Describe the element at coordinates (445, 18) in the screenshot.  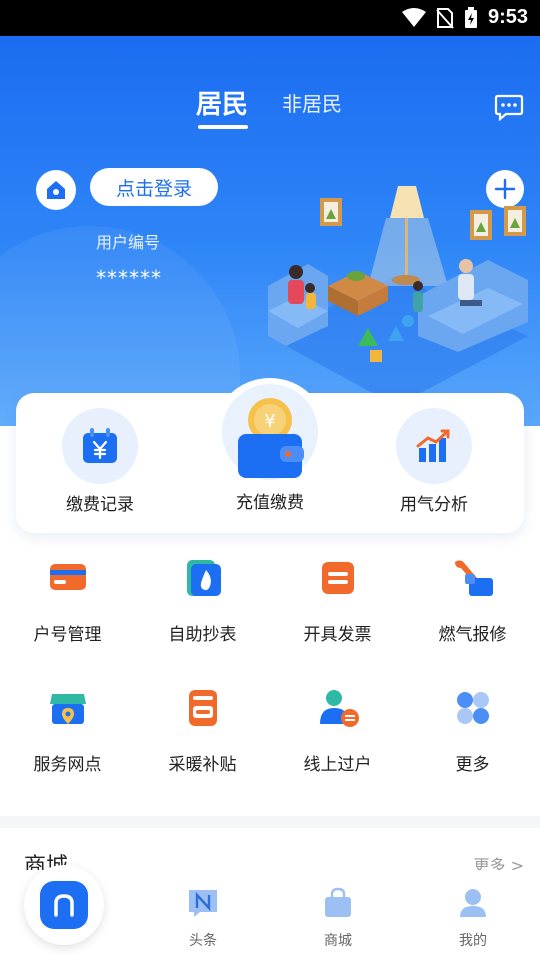
I see `no-sim-icon` at that location.